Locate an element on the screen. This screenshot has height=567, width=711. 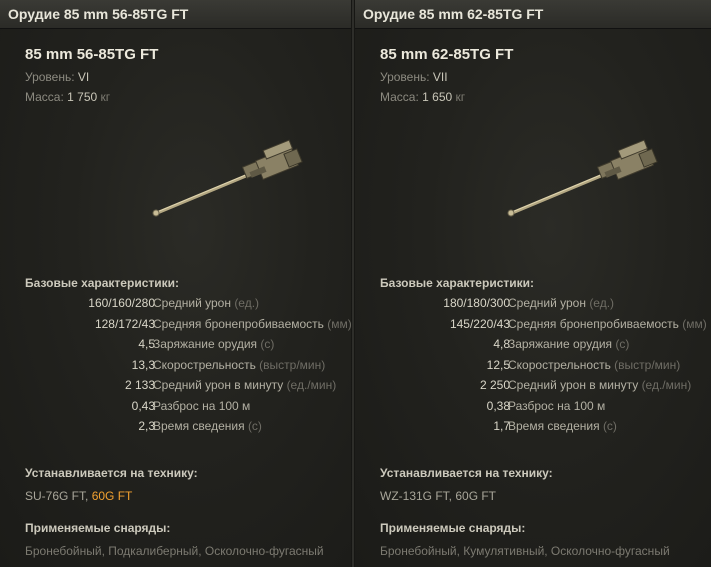
vehicle-name: SU-76G FT, is located at coordinates (58, 496).